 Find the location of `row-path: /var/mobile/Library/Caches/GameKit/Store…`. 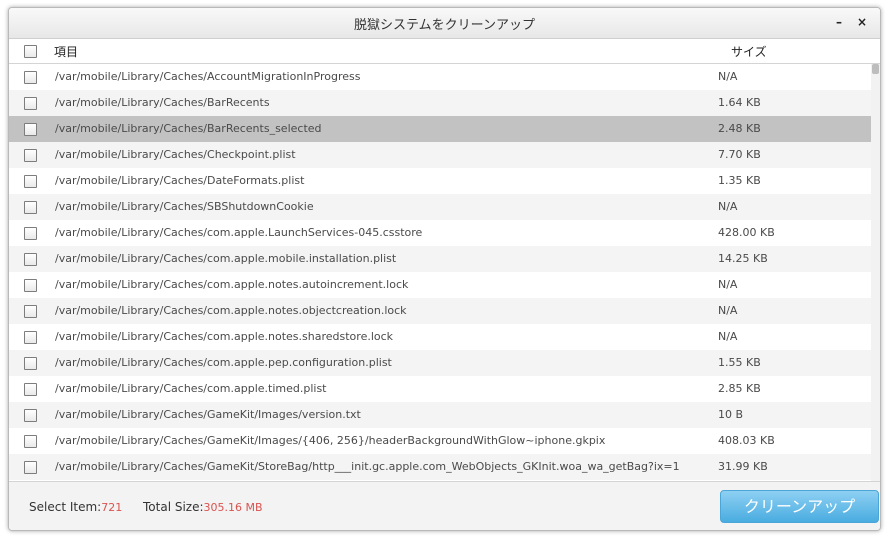

row-path: /var/mobile/Library/Caches/GameKit/Store… is located at coordinates (367, 466).